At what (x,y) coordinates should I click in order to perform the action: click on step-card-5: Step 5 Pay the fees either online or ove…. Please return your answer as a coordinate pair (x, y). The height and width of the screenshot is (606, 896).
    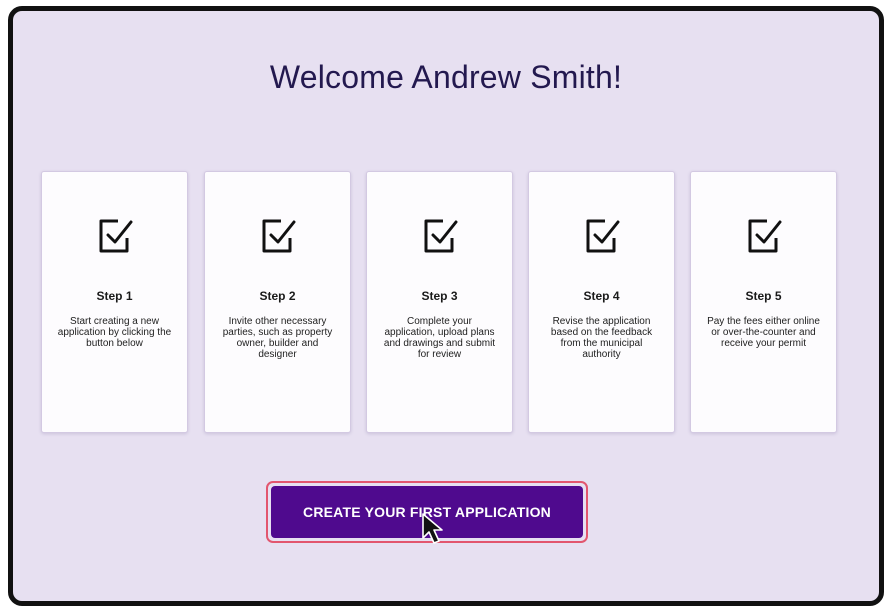
    Looking at the image, I should click on (763, 302).